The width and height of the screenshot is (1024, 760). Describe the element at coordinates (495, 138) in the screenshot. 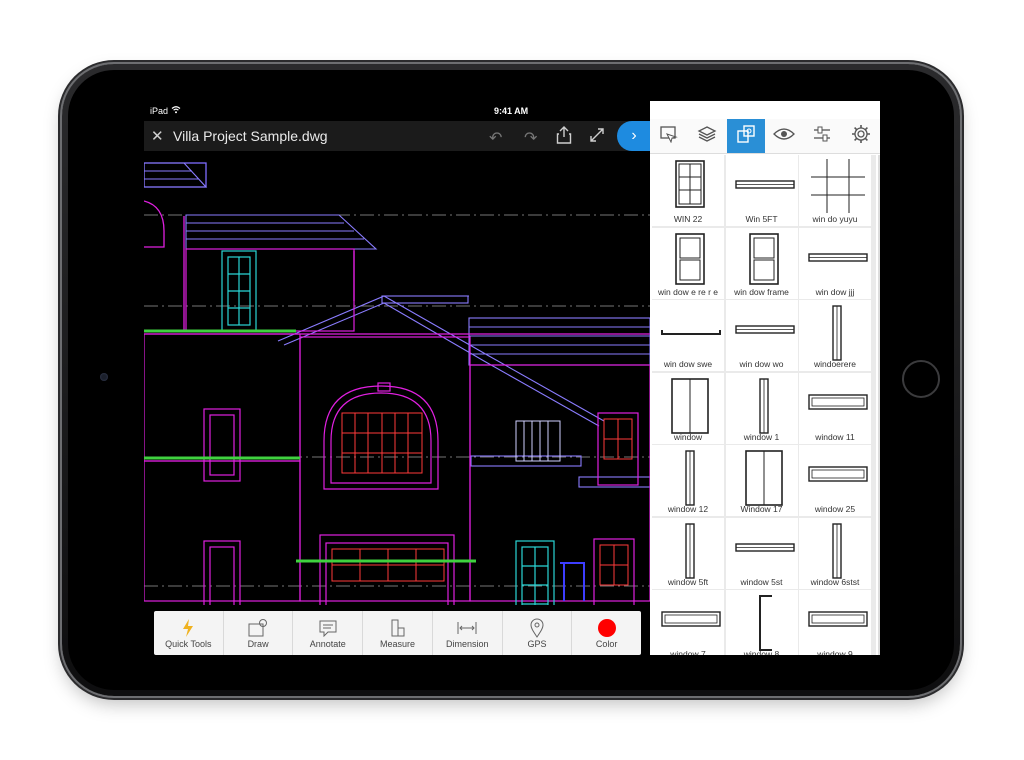

I see `undo-icon: ↶` at that location.